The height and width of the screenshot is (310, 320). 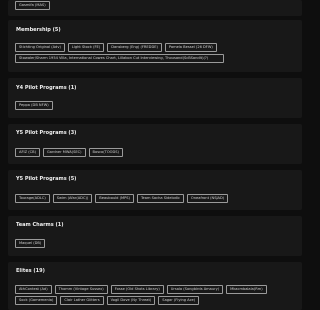 I want to click on tag-button: Fosse (Old Shots Library), so click(x=137, y=289).